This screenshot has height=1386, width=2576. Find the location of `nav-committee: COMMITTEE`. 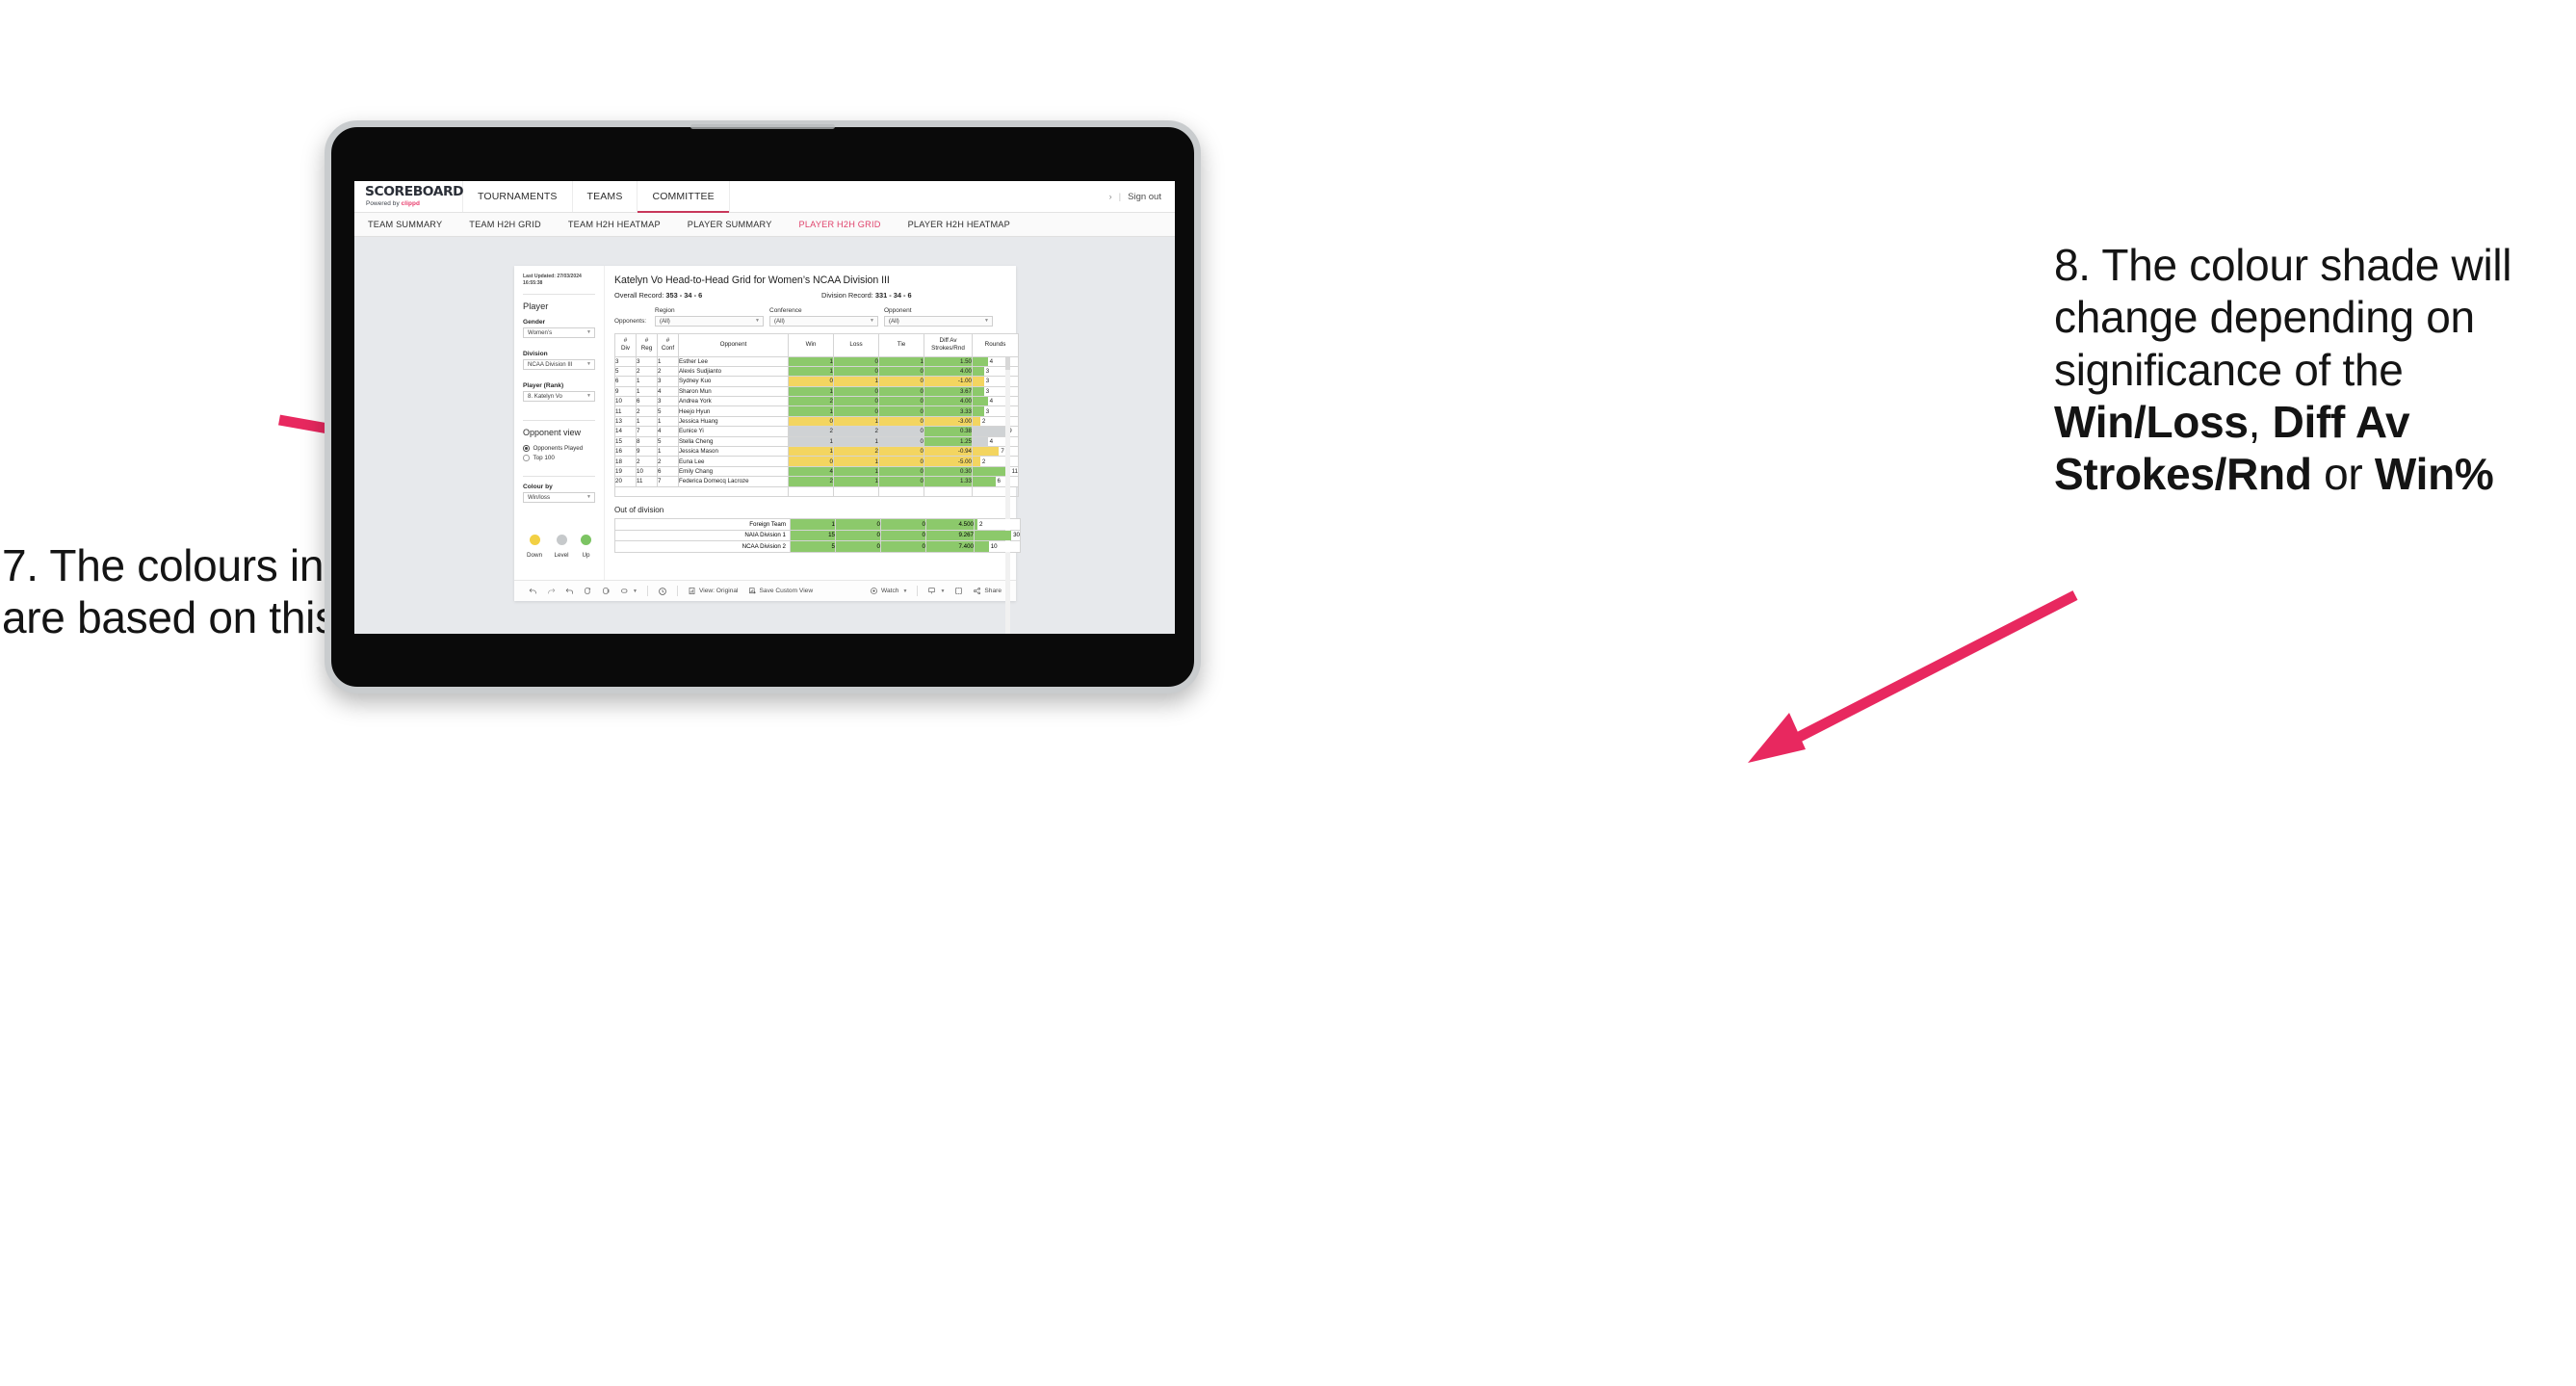

nav-committee: COMMITTEE is located at coordinates (683, 197).